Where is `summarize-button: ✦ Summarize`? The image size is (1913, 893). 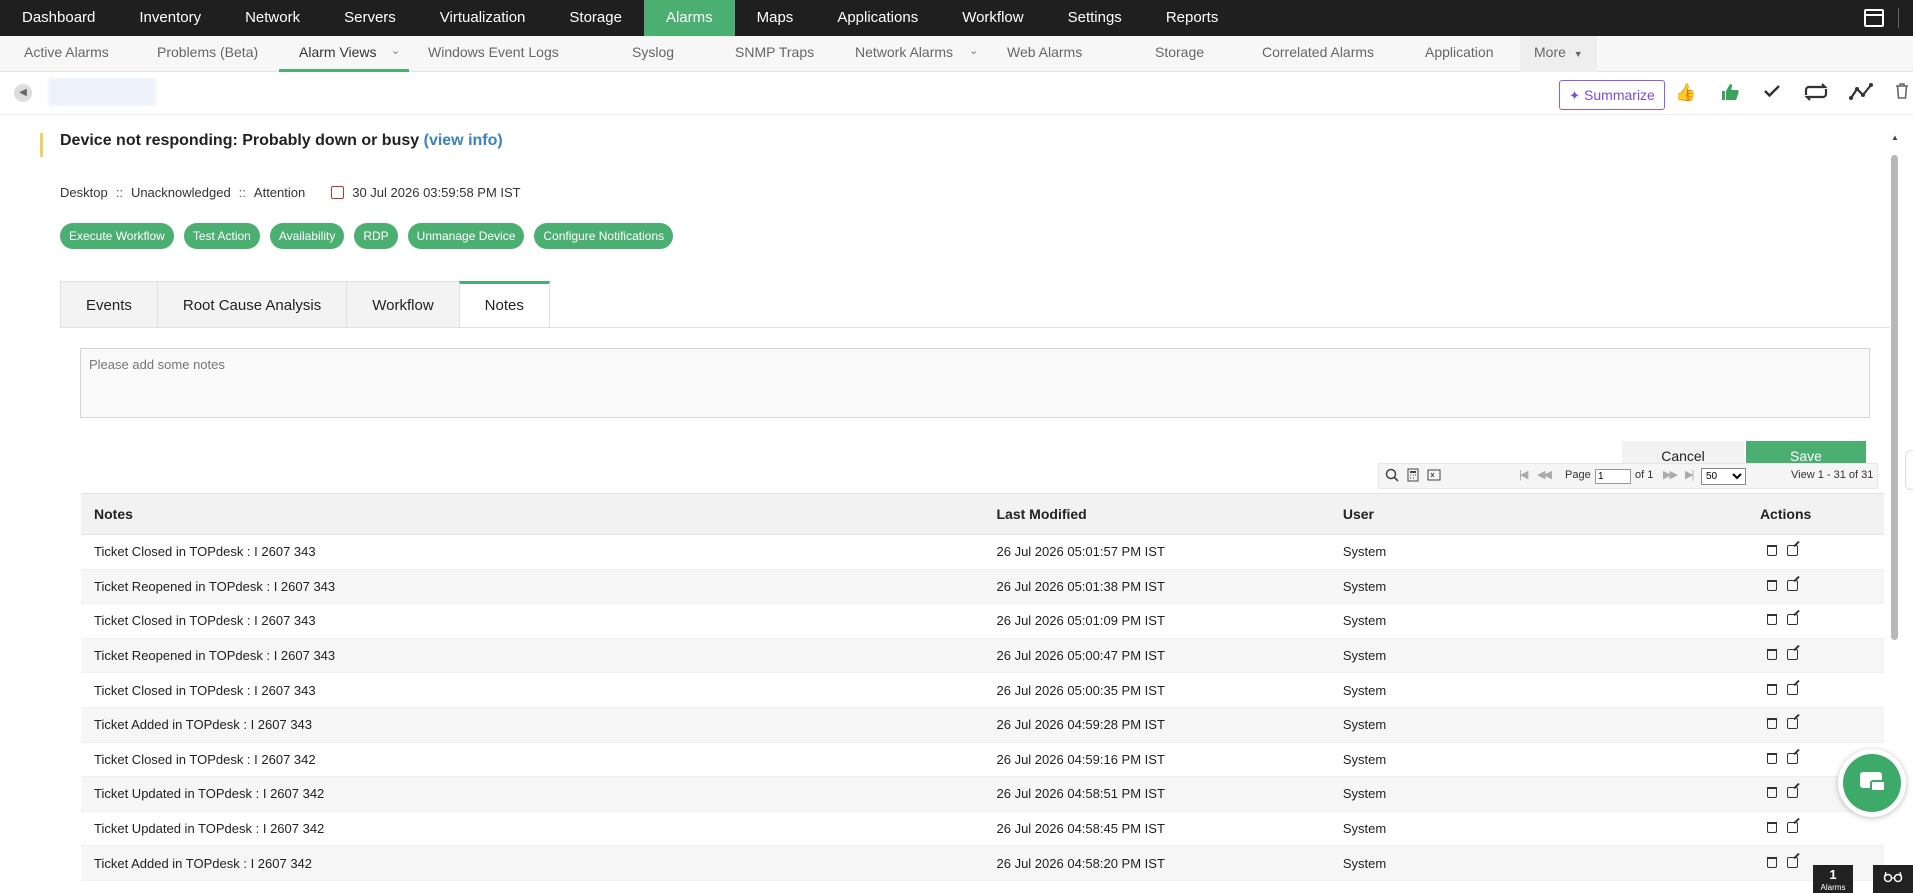 summarize-button: ✦ Summarize is located at coordinates (1612, 95).